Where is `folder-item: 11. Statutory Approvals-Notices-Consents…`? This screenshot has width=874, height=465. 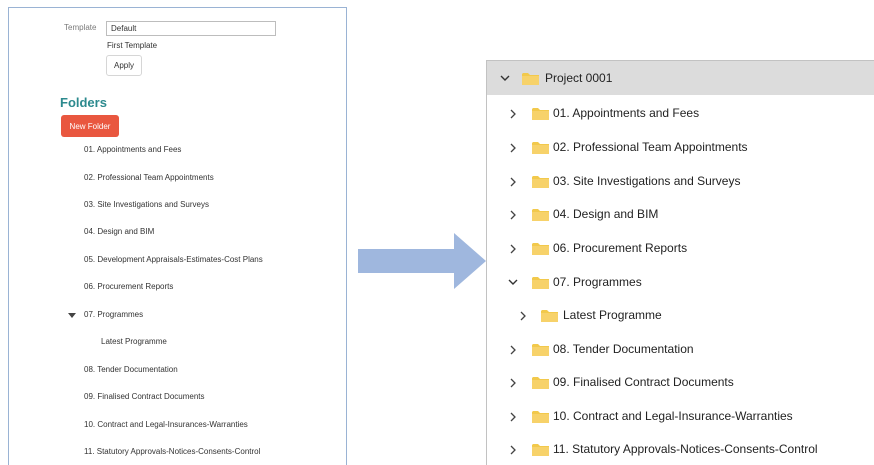 folder-item: 11. Statutory Approvals-Notices-Consents… is located at coordinates (172, 452).